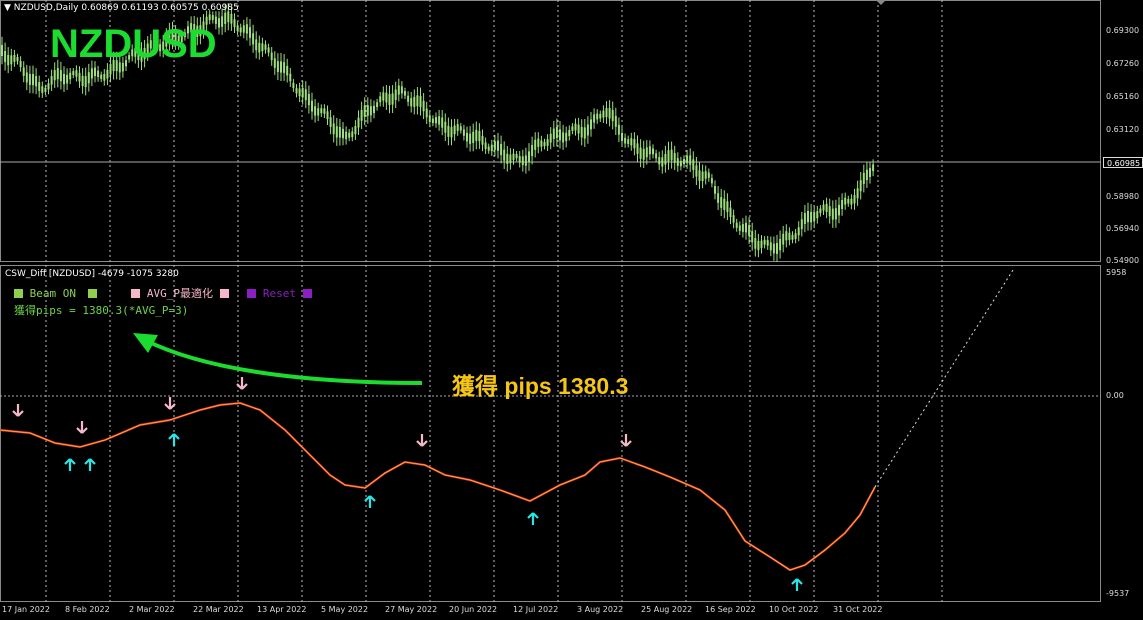 The width and height of the screenshot is (1143, 620). What do you see at coordinates (881, 2) in the screenshot?
I see `shift-marker-icon` at bounding box center [881, 2].